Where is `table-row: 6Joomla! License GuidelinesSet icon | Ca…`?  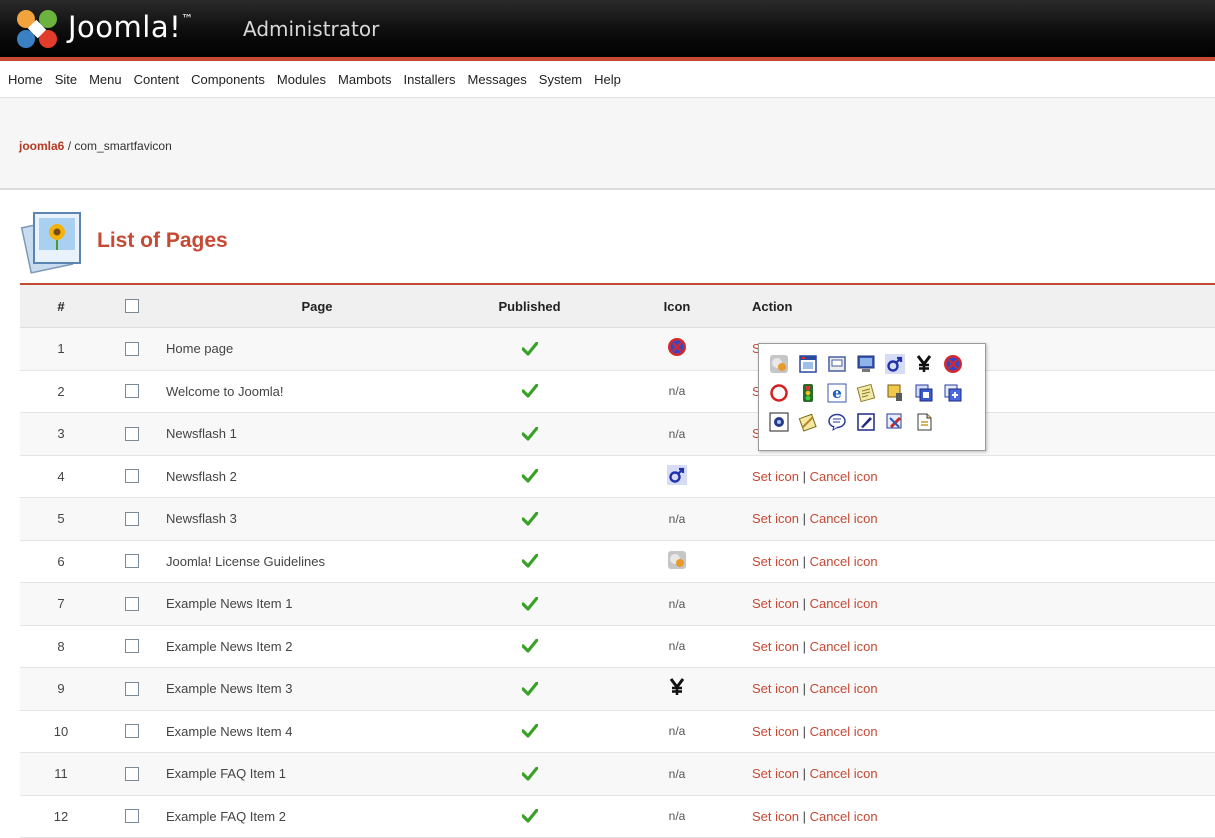
table-row: 6Joomla! License GuidelinesSet icon | Ca… is located at coordinates (617, 562).